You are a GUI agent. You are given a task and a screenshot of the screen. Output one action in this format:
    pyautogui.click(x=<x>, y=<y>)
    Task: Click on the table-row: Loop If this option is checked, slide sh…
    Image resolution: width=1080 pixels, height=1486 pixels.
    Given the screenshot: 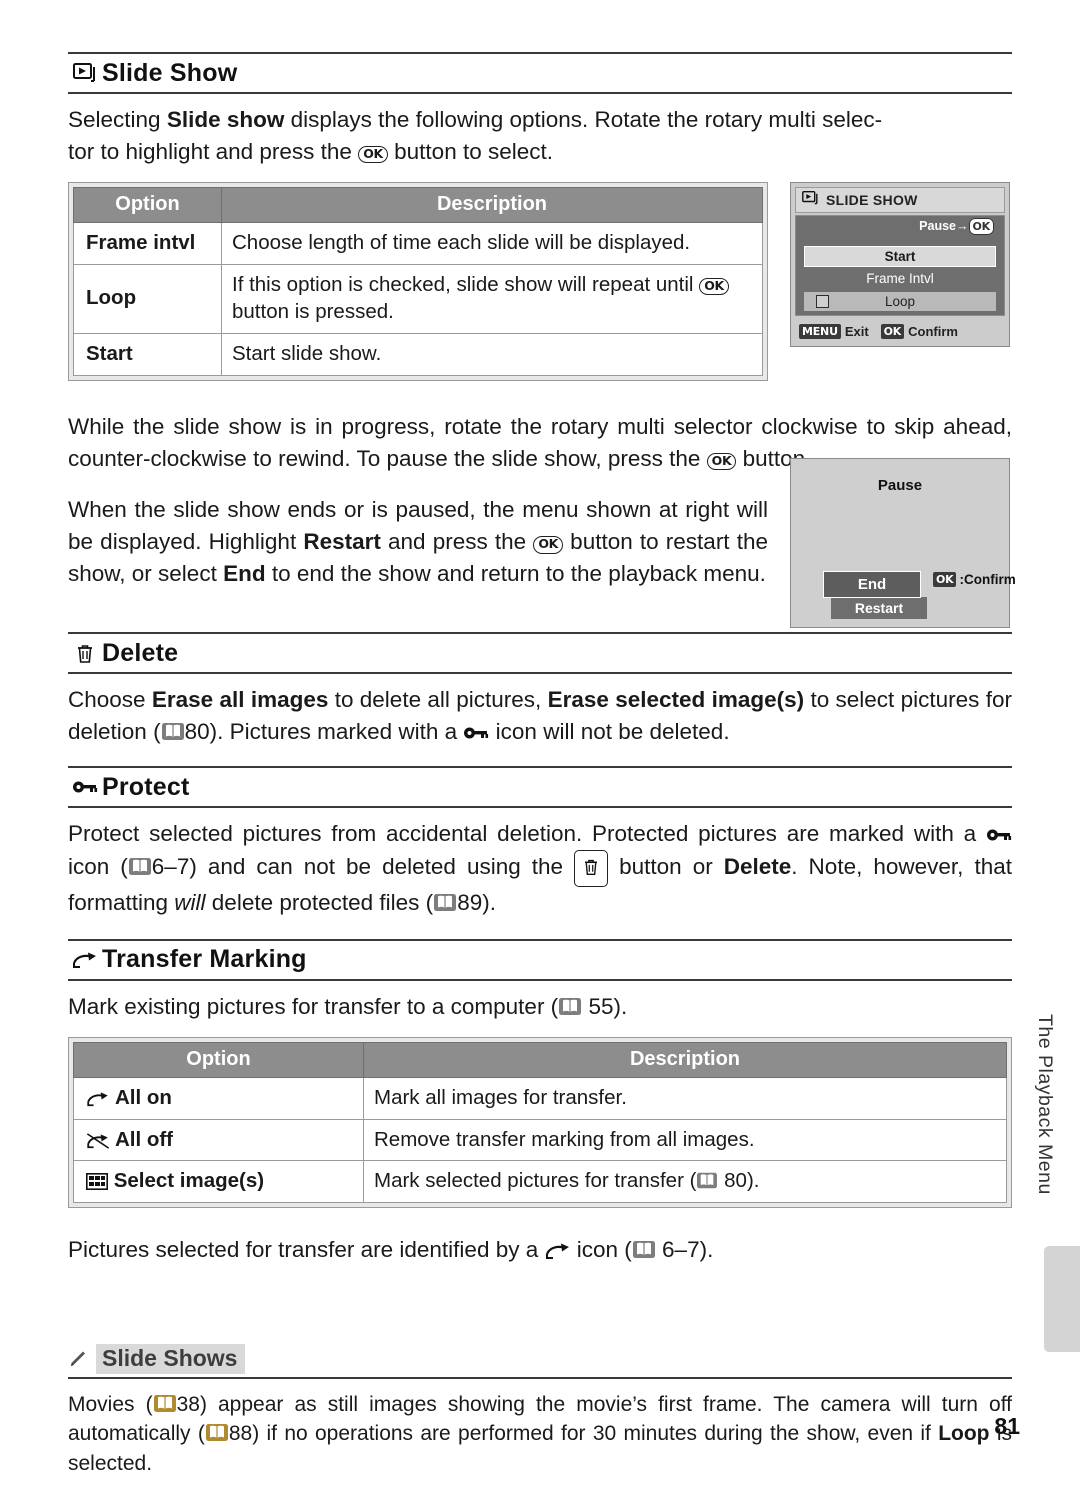 What is the action you would take?
    pyautogui.click(x=418, y=298)
    